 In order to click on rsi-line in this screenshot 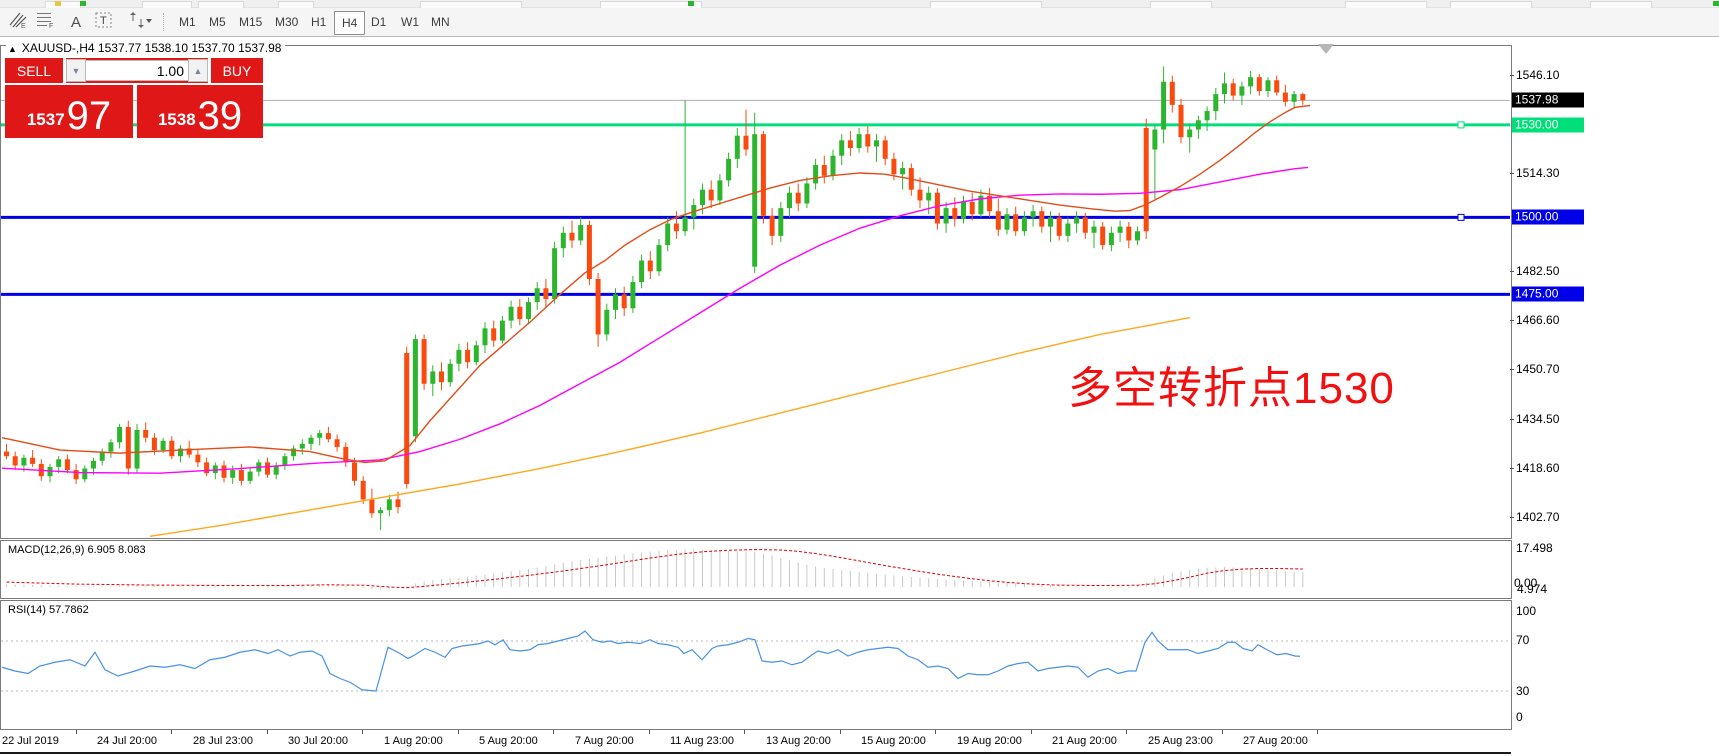, I will do `click(651, 661)`.